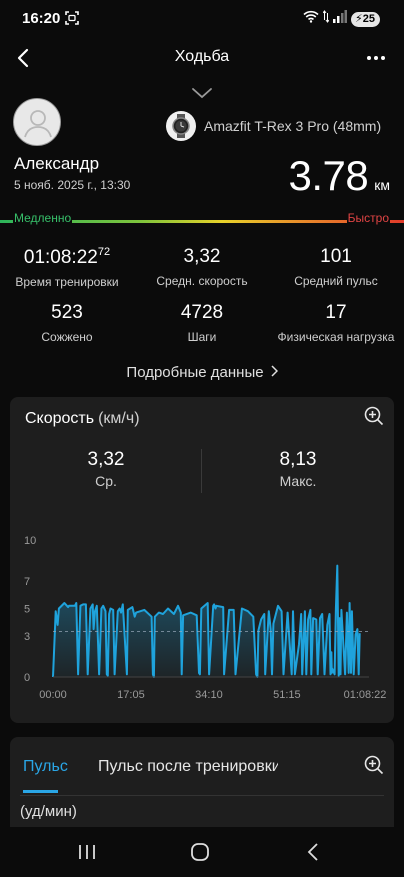  Describe the element at coordinates (27, 610) in the screenshot. I see `y-tick-label: 5` at that location.